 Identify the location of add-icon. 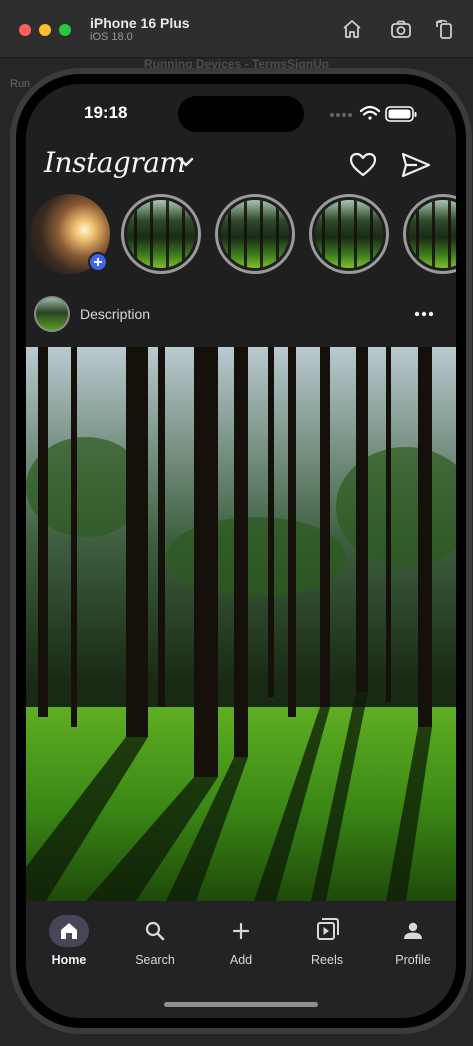
(241, 931).